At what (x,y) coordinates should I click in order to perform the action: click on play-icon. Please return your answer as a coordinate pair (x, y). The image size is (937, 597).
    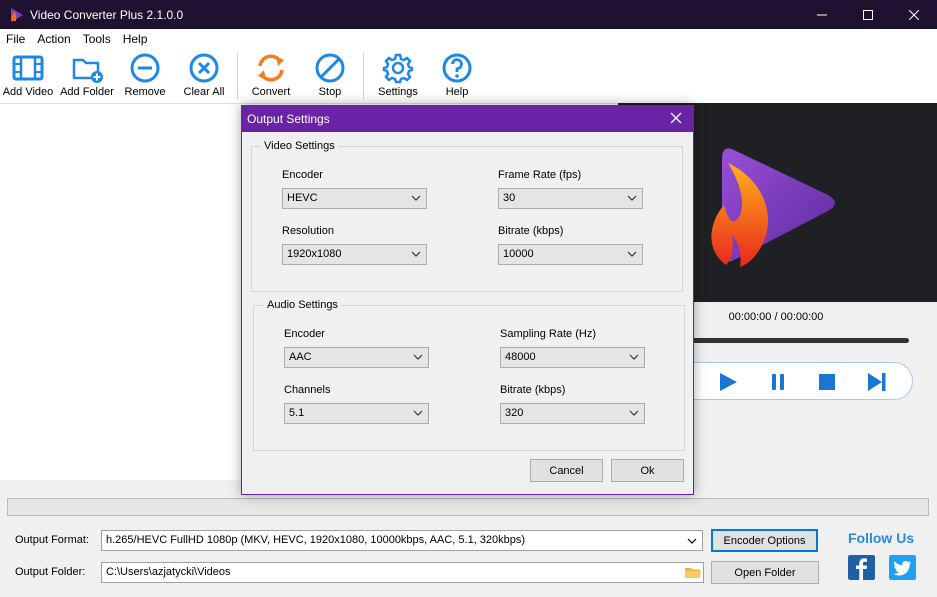
    Looking at the image, I should click on (728, 382).